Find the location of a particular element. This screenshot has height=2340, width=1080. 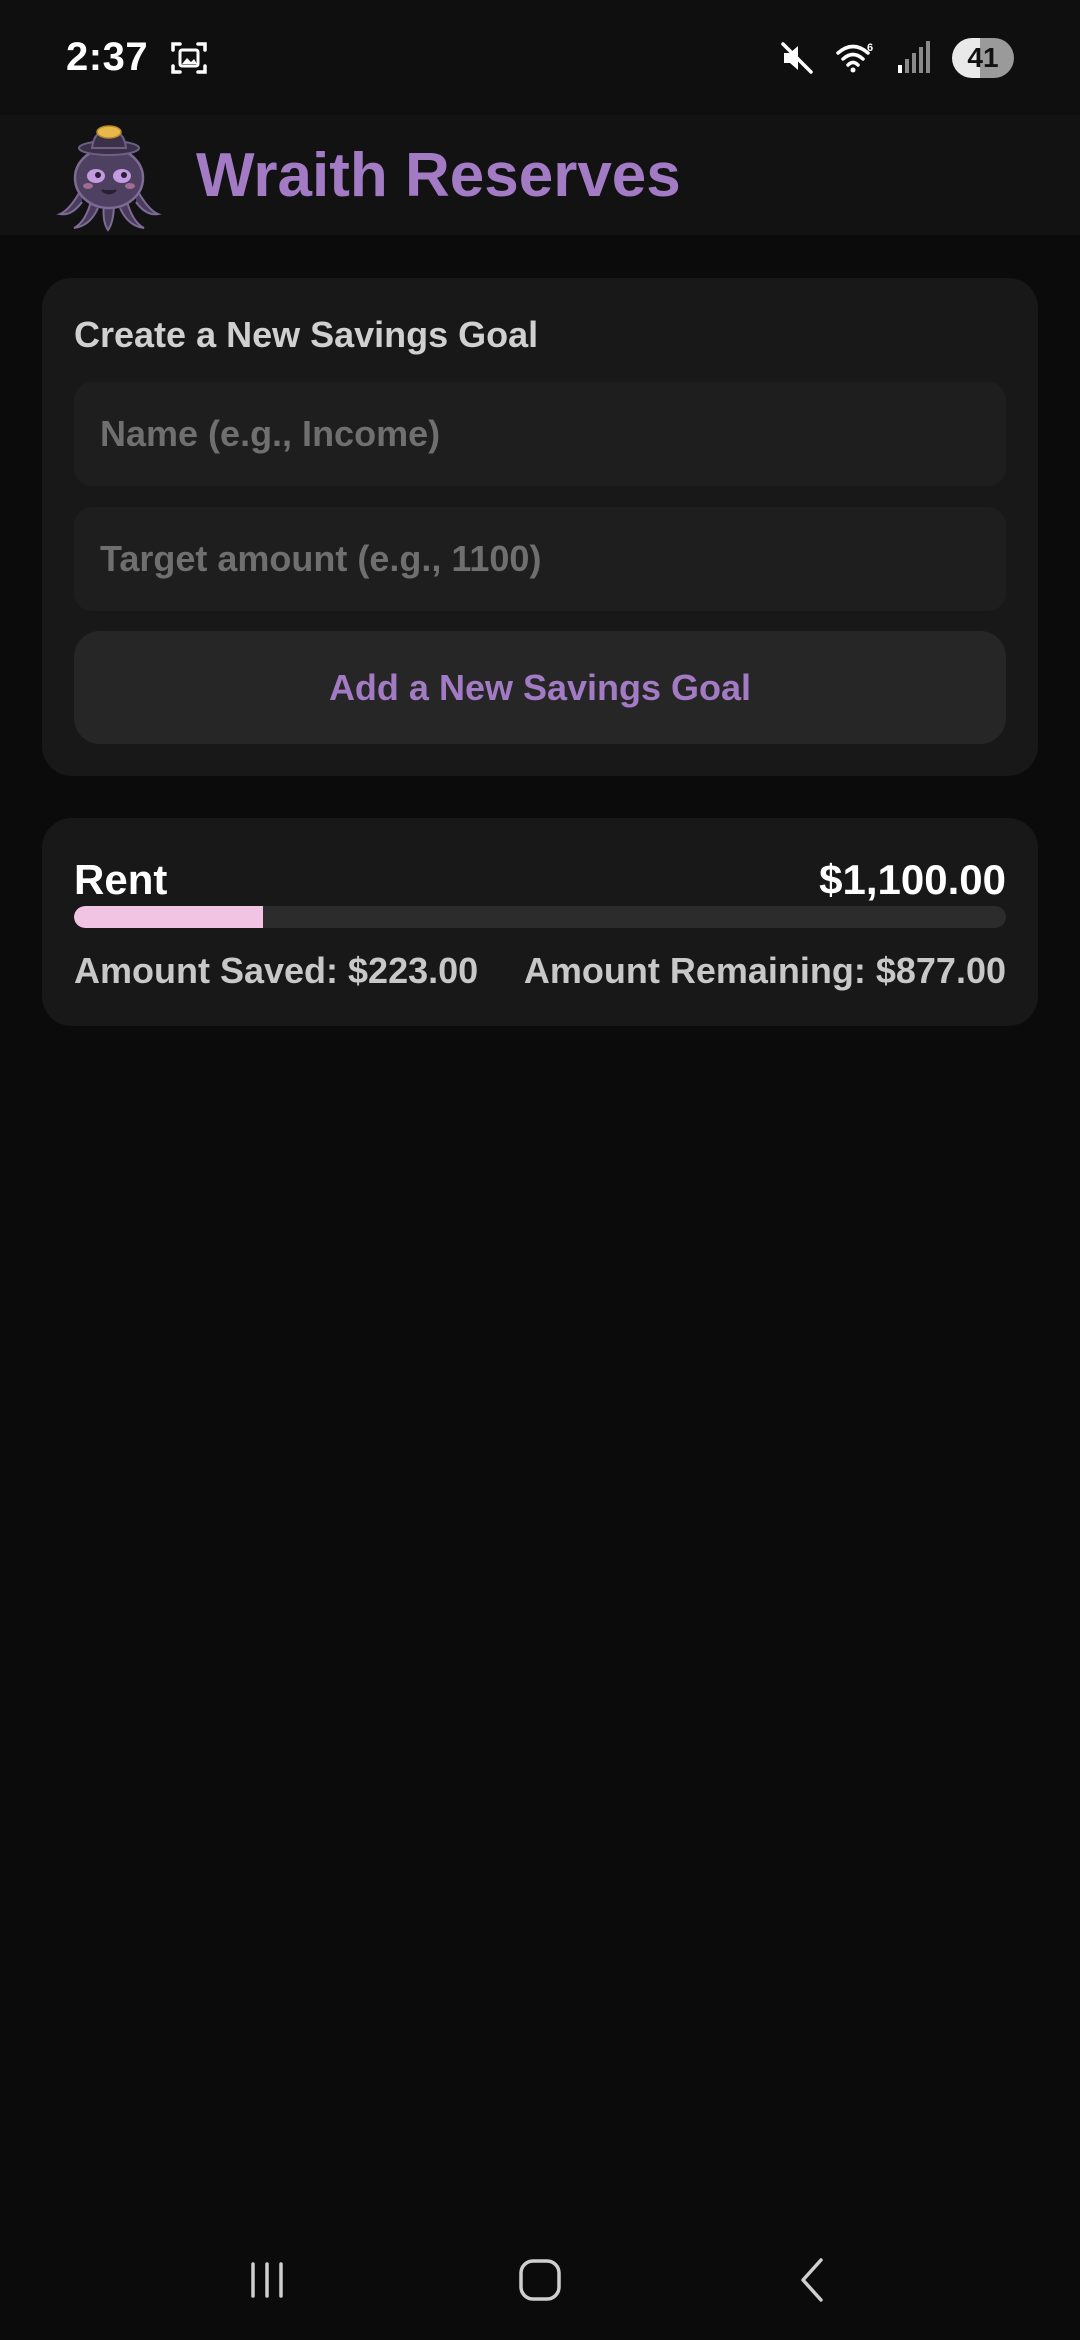

back-button is located at coordinates (813, 2280).